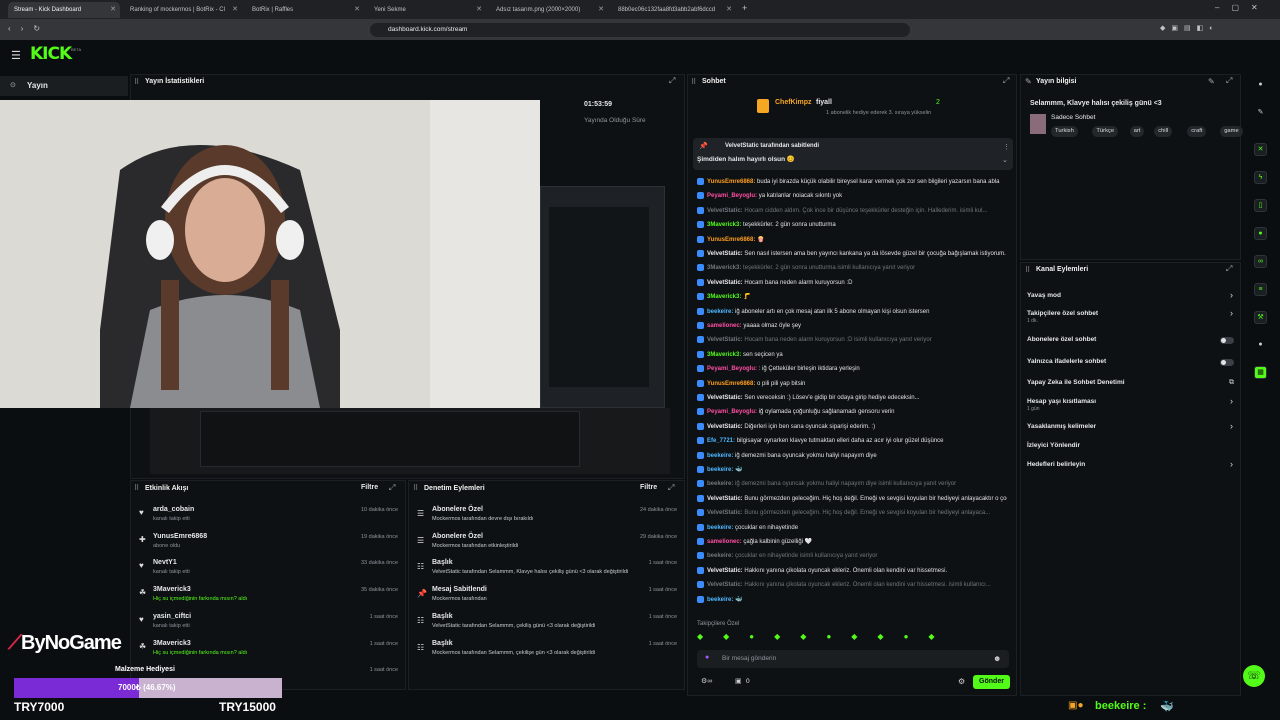  Describe the element at coordinates (793, 102) in the screenshot. I see `top-gifter-name: ChefKimpz` at that location.